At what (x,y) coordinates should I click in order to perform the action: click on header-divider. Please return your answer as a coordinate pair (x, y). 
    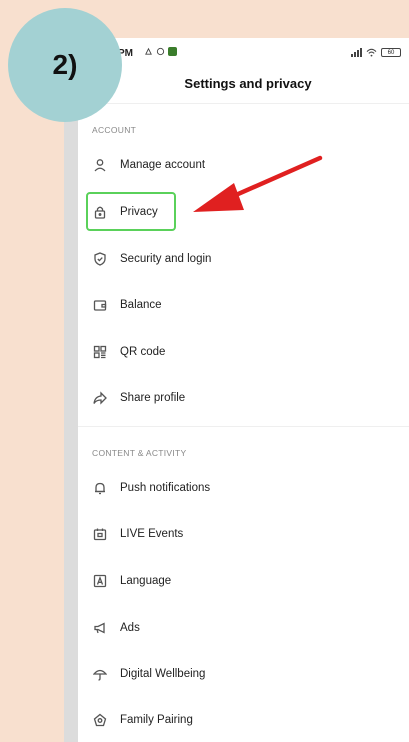
    Looking at the image, I should click on (243, 103).